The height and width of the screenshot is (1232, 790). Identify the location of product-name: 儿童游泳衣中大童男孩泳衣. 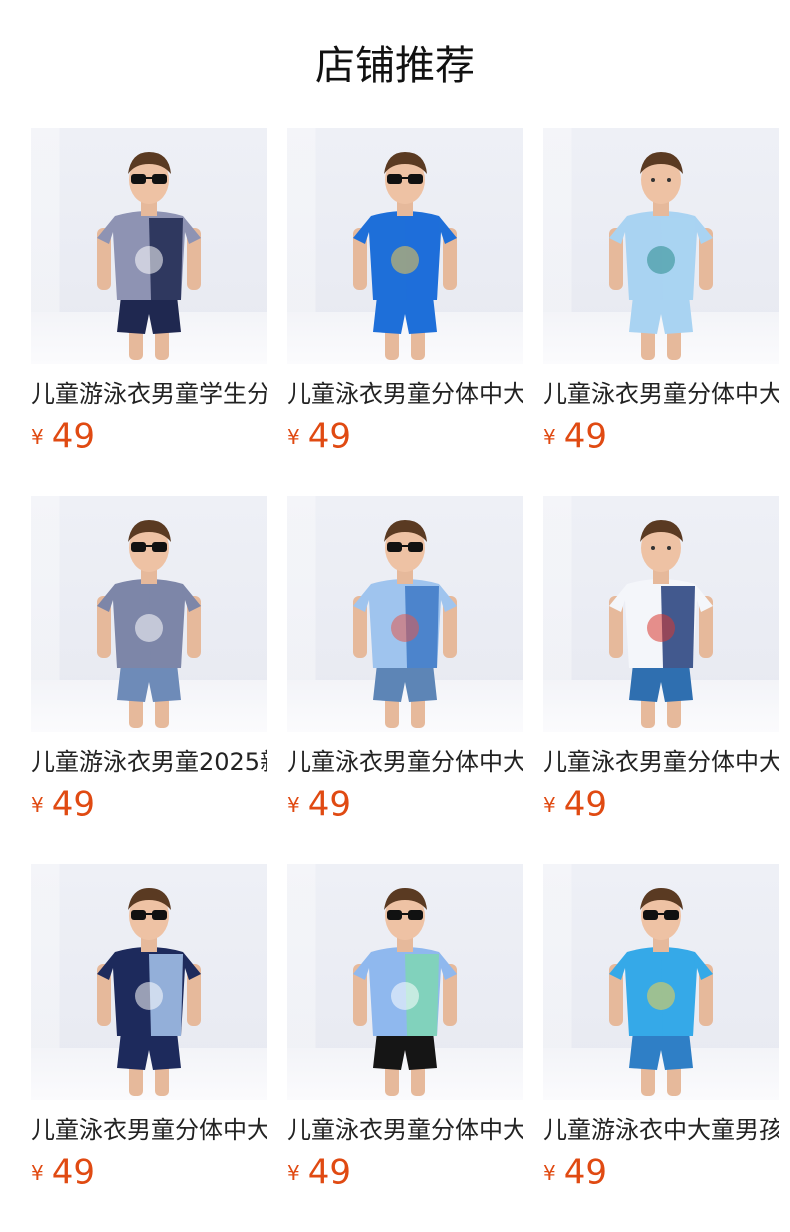
(661, 1130).